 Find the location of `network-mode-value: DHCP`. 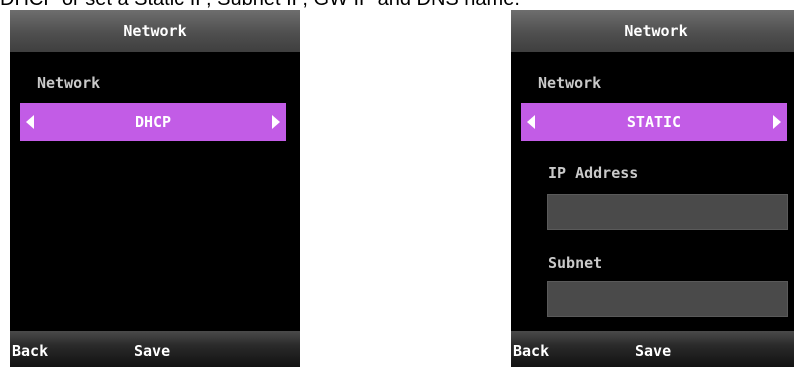

network-mode-value: DHCP is located at coordinates (153, 122).